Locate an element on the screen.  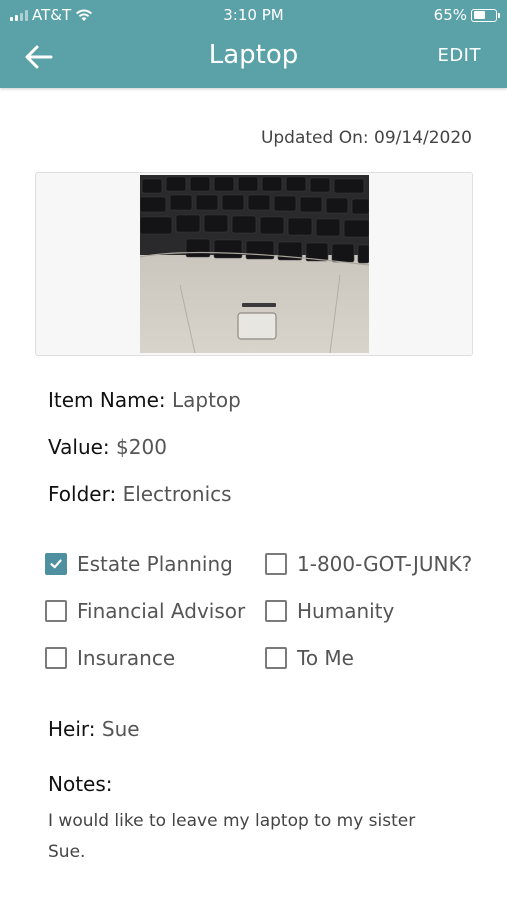
item-name-field: Item Name: Laptop is located at coordinates (144, 400).